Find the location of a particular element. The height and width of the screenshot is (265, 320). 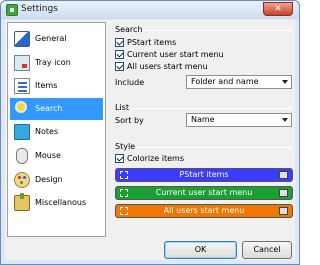

search-group-divider is located at coordinates (217, 30).